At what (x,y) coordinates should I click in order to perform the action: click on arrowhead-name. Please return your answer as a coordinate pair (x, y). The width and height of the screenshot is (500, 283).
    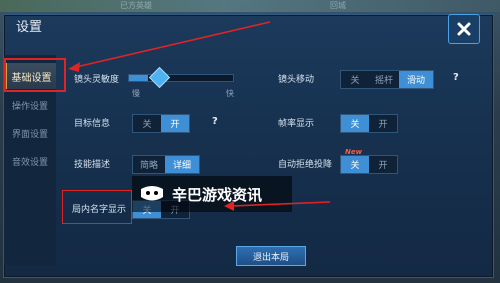
    Looking at the image, I should click on (229, 206).